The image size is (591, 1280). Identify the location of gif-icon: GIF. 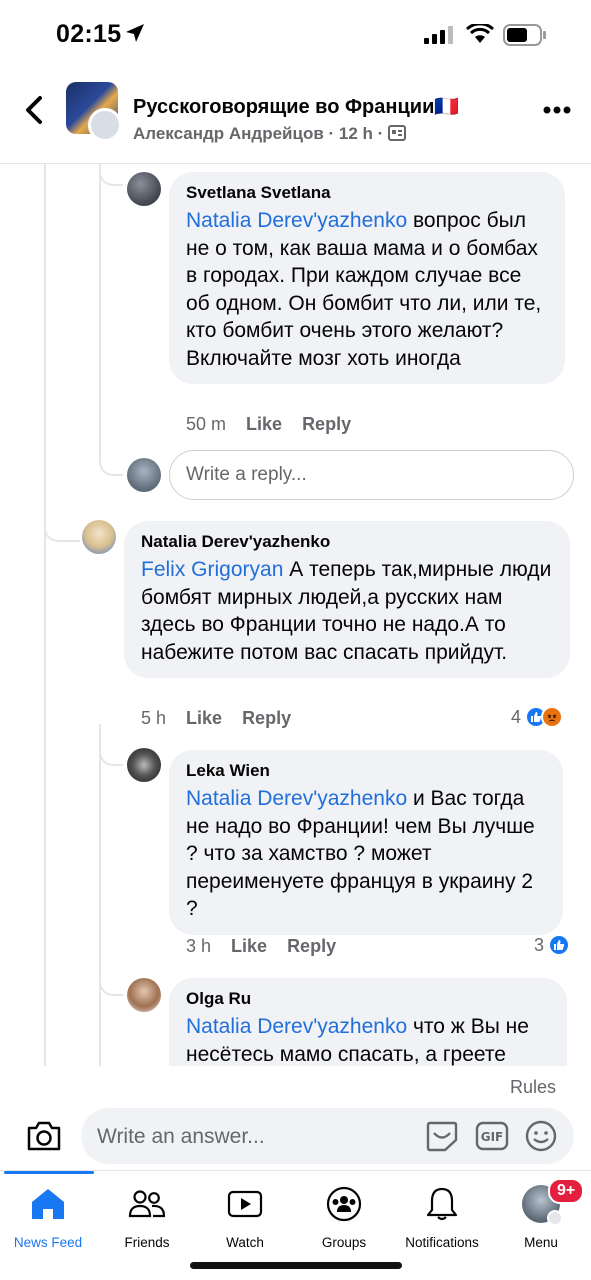
(492, 1136).